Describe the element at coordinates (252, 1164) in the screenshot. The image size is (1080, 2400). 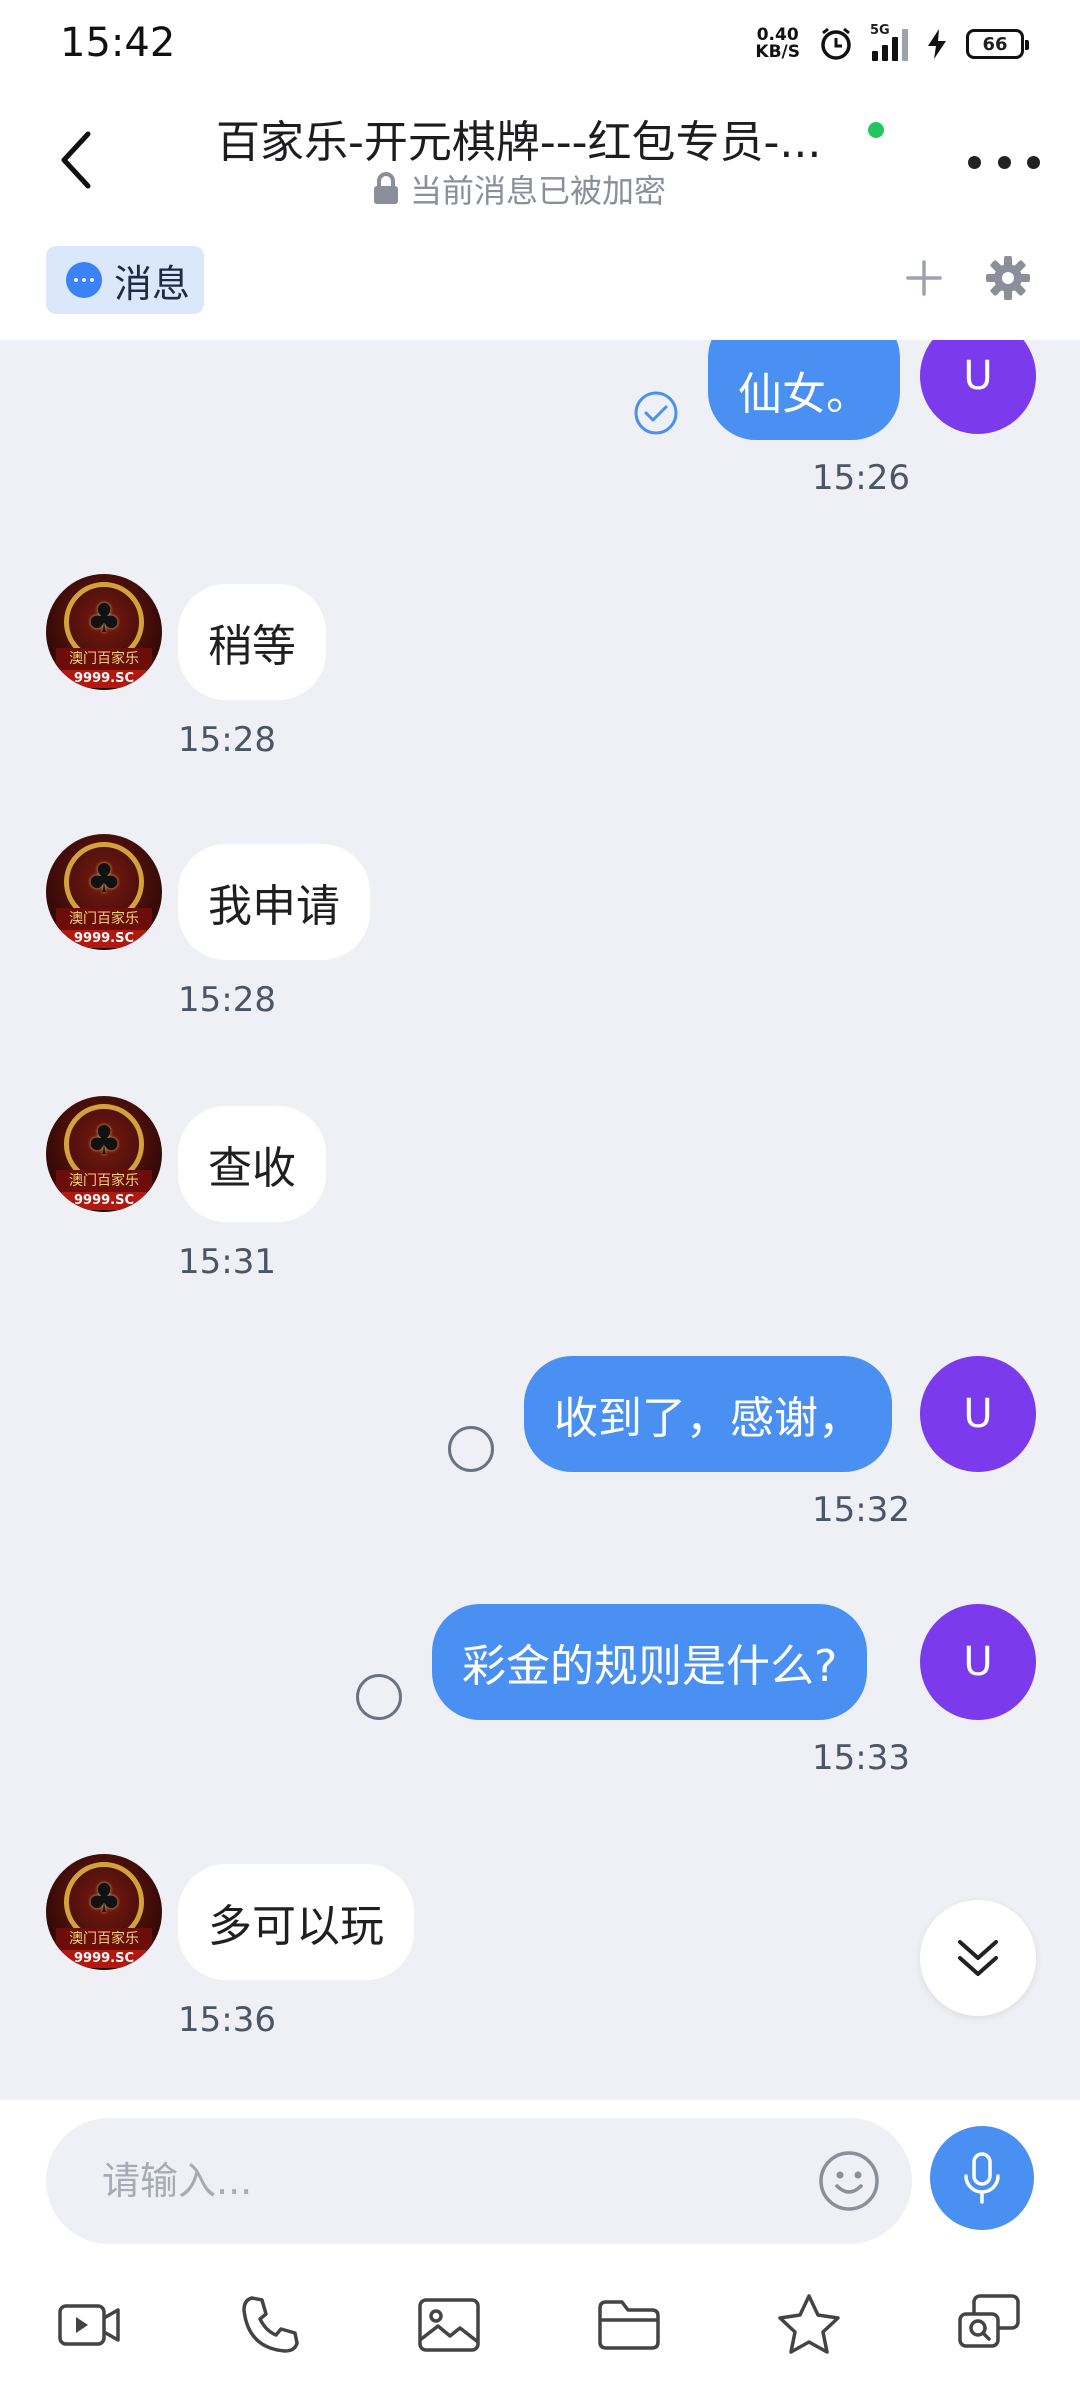
I see `message-bubble: 查收` at that location.